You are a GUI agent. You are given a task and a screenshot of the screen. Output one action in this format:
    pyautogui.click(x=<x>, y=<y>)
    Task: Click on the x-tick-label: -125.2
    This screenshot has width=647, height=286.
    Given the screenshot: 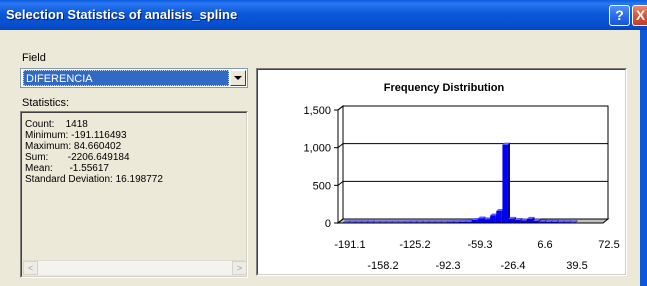 What is the action you would take?
    pyautogui.click(x=414, y=245)
    